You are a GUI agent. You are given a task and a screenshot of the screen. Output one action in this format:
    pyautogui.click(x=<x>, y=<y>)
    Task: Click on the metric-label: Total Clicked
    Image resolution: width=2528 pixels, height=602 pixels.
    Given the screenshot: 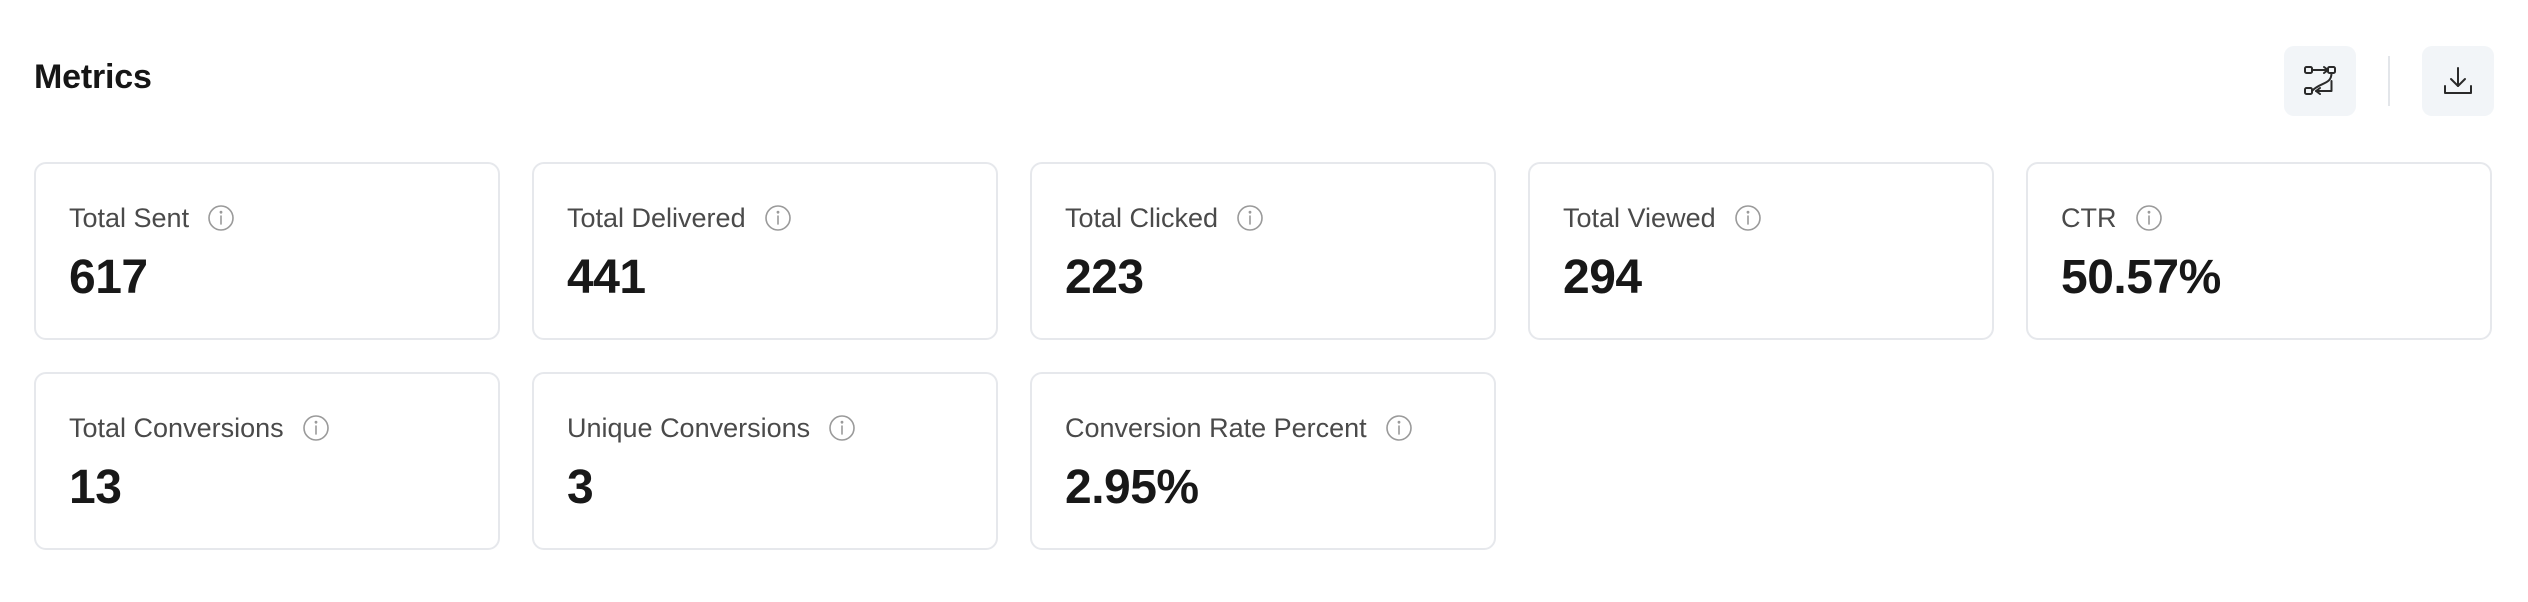 What is the action you would take?
    pyautogui.click(x=1142, y=217)
    